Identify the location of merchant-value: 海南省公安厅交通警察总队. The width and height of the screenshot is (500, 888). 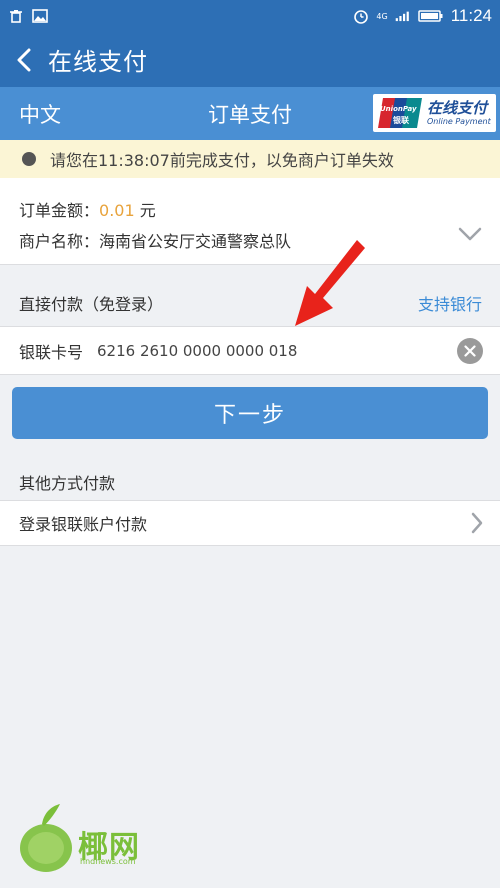
(195, 241).